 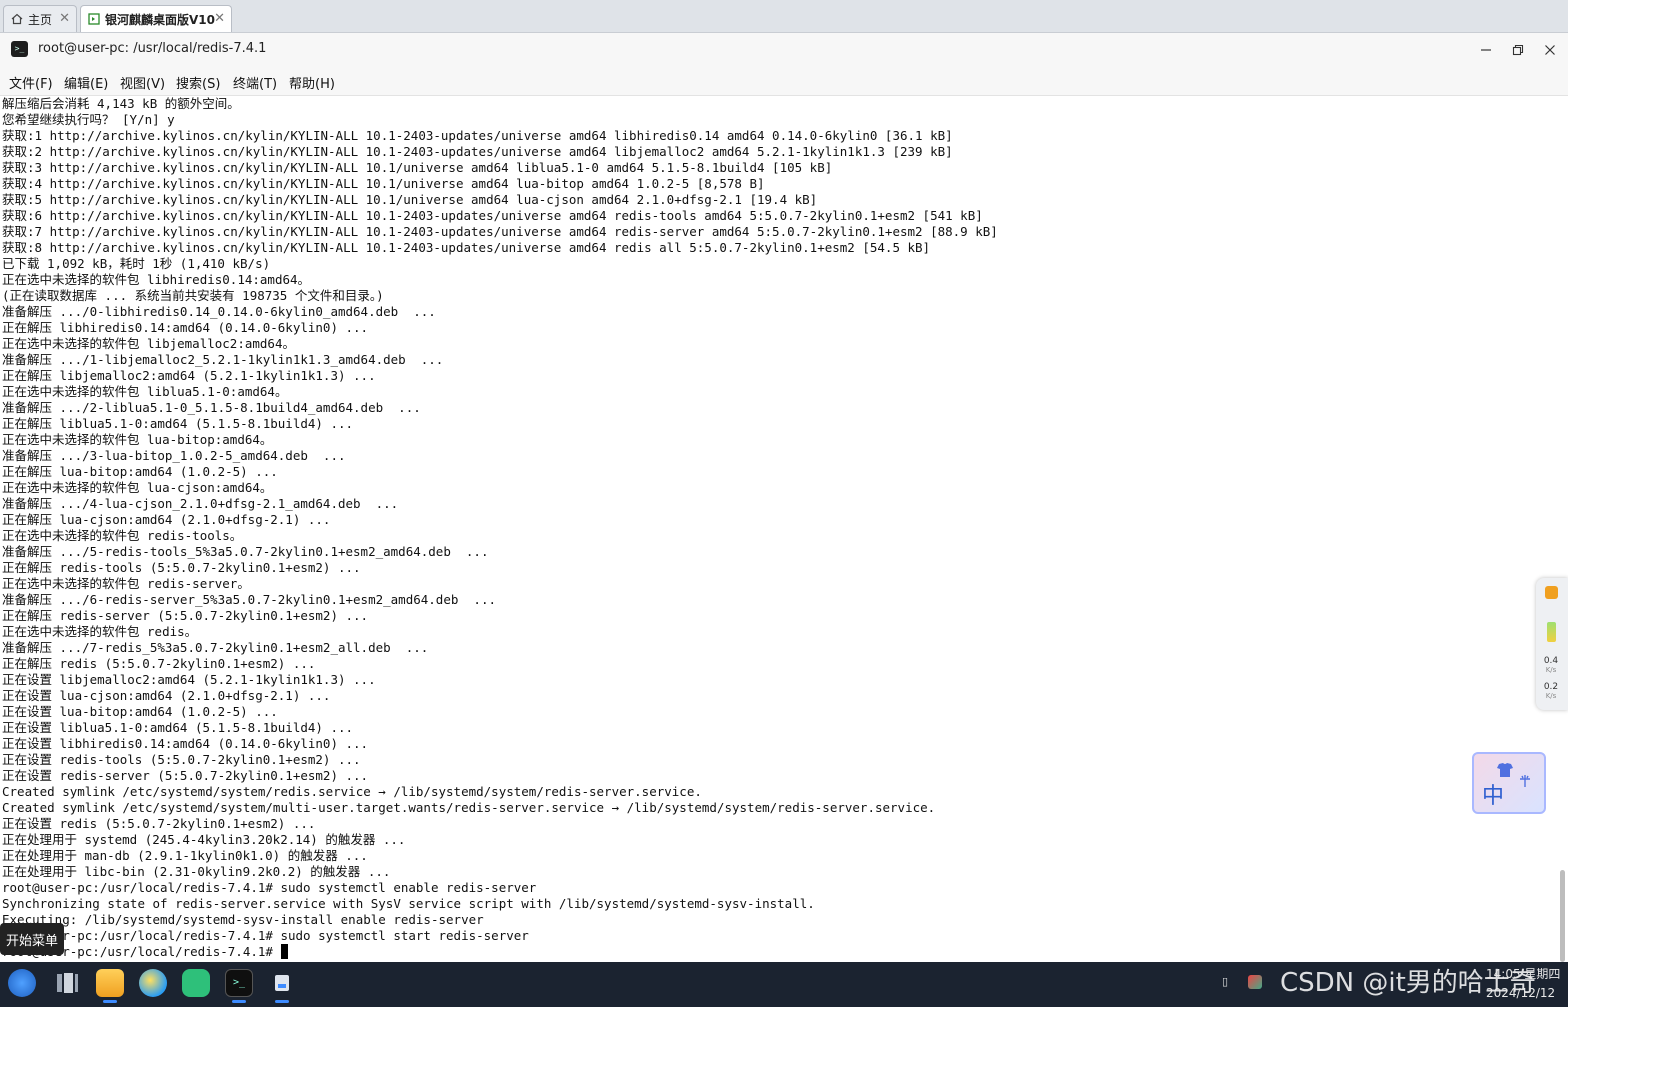 What do you see at coordinates (1551, 632) in the screenshot?
I see `battery-icon` at bounding box center [1551, 632].